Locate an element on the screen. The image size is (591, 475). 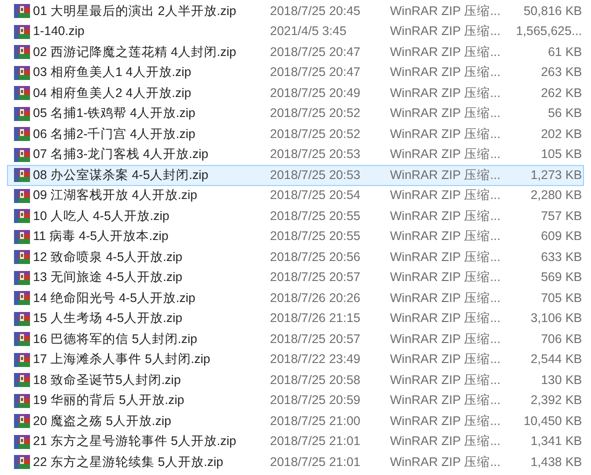
file-row: 11 病毒 4-5人开放本.zip 2018/7/25 20:55 WinRAR ZIP 压缩... 609 KB is located at coordinates (295, 236).